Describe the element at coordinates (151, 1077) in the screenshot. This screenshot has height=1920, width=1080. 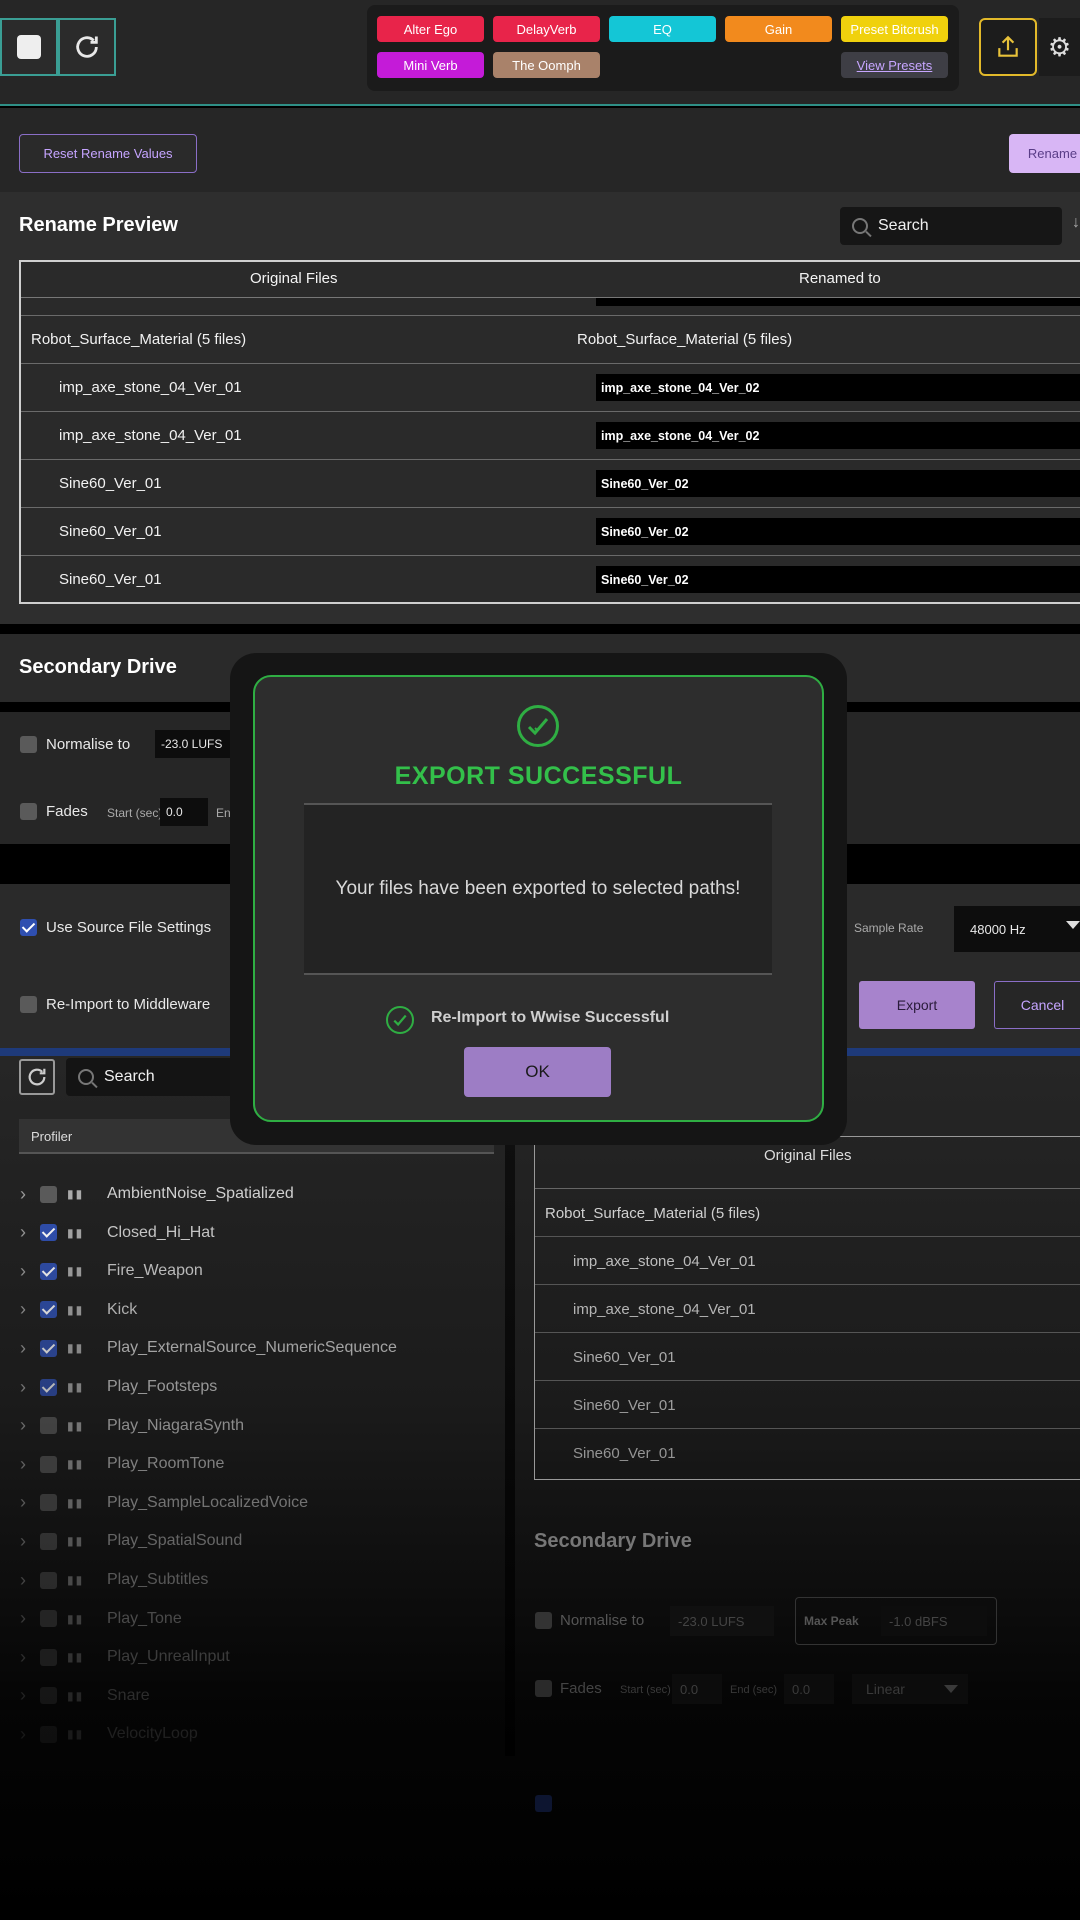
I see `bottom-search-input: Search` at that location.